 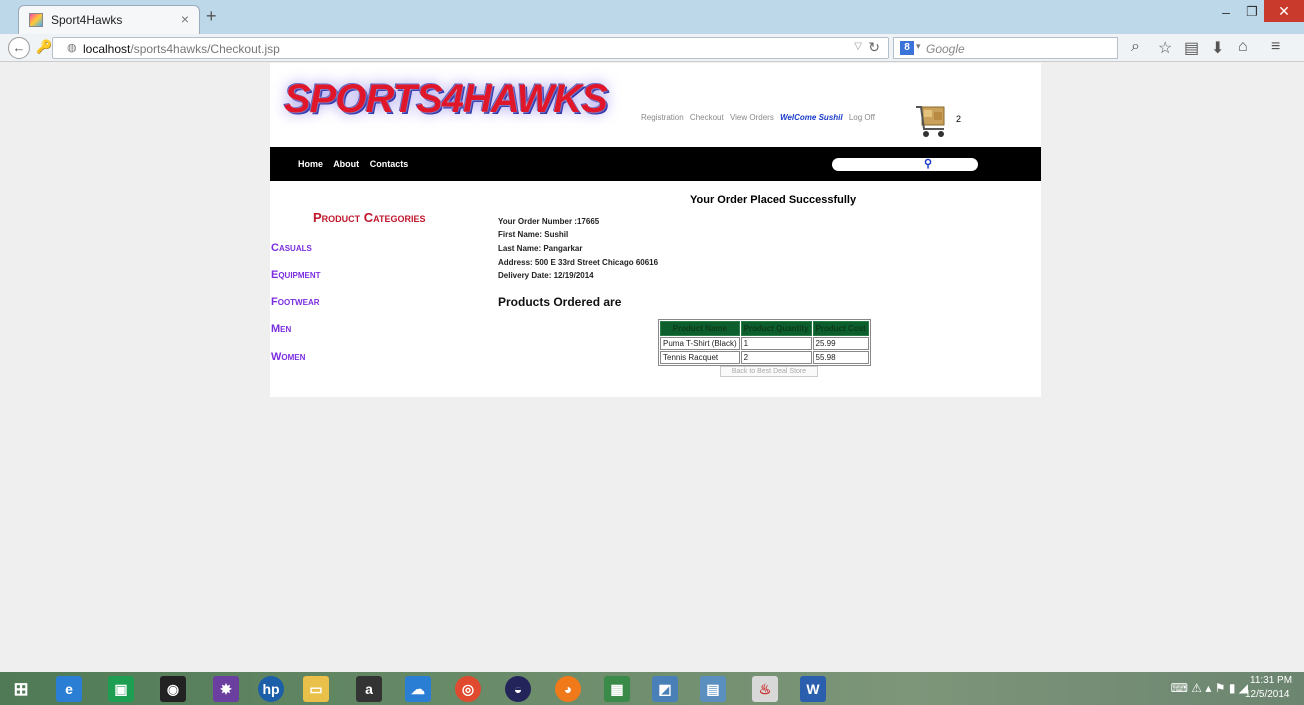 I want to click on categories-title: Product Categories, so click(x=369, y=217).